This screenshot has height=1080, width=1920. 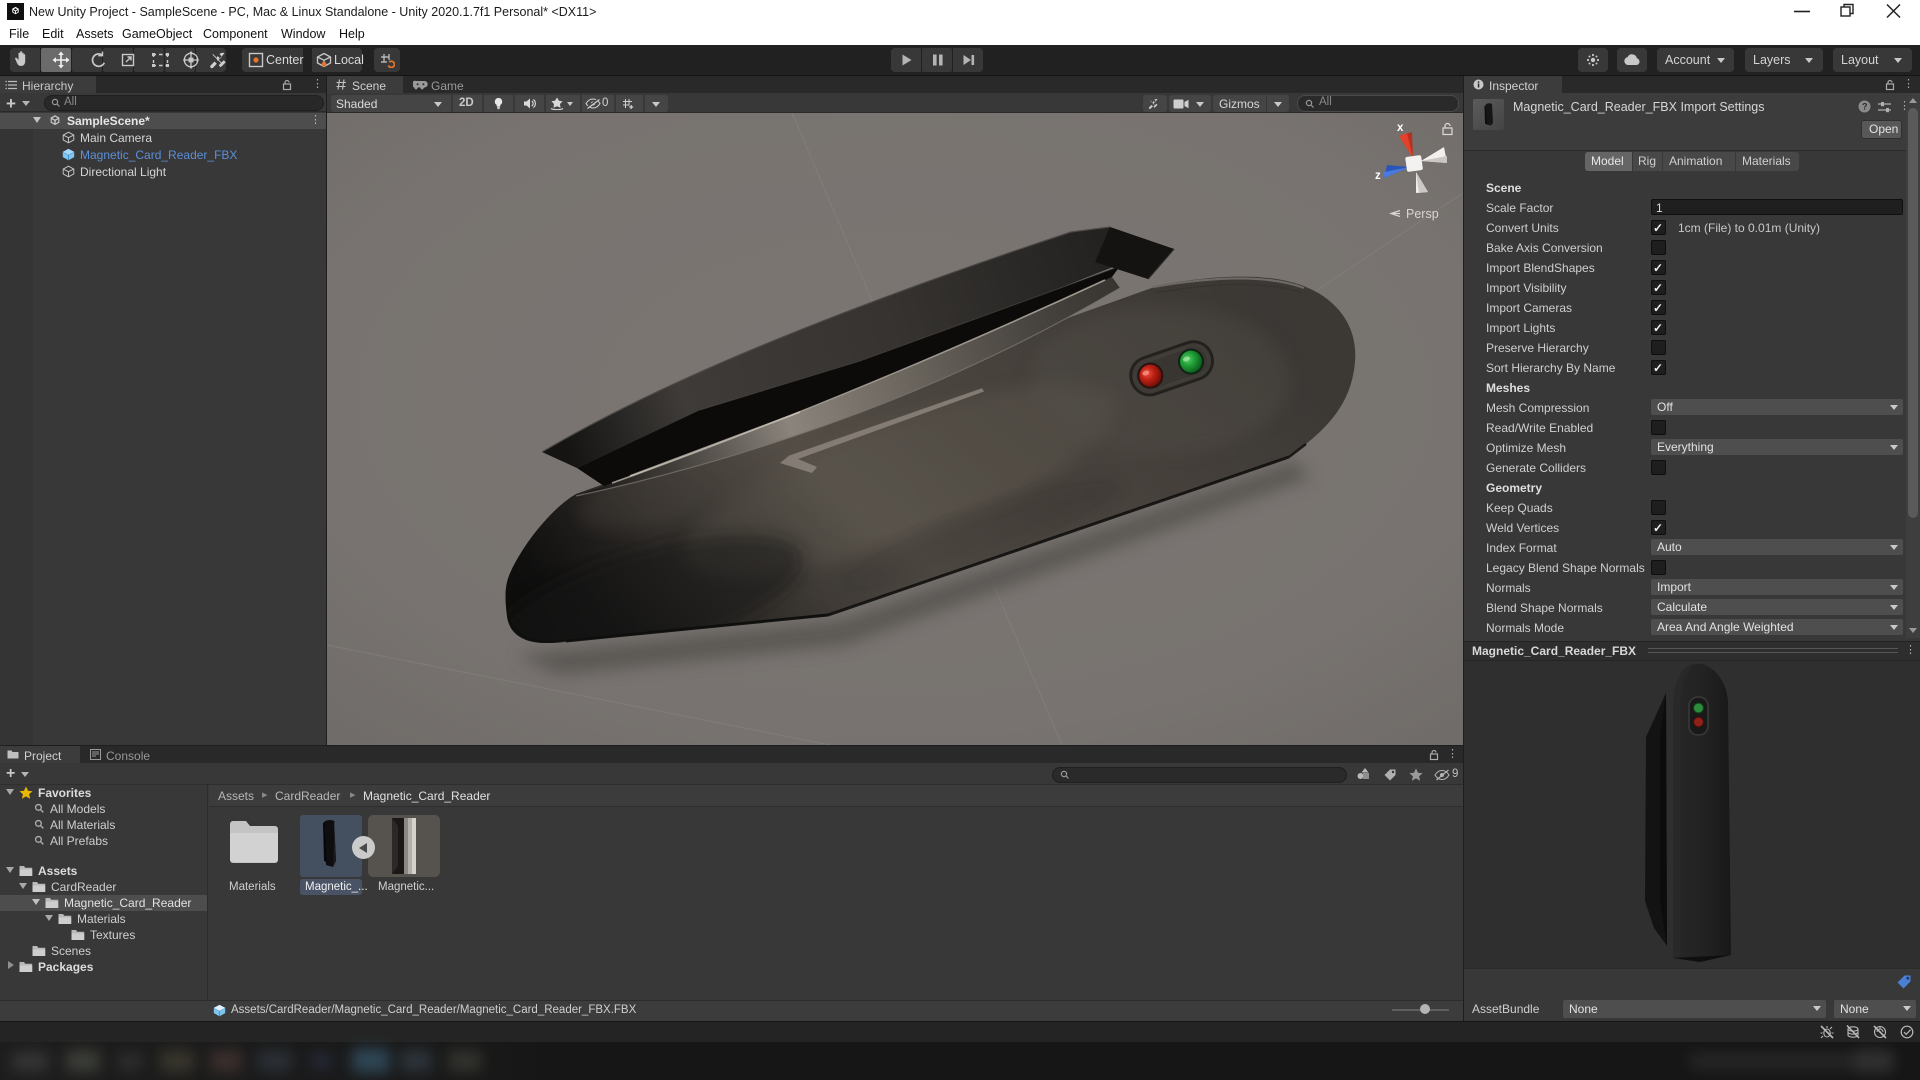 What do you see at coordinates (1378, 176) in the screenshot?
I see `svg-text: z` at bounding box center [1378, 176].